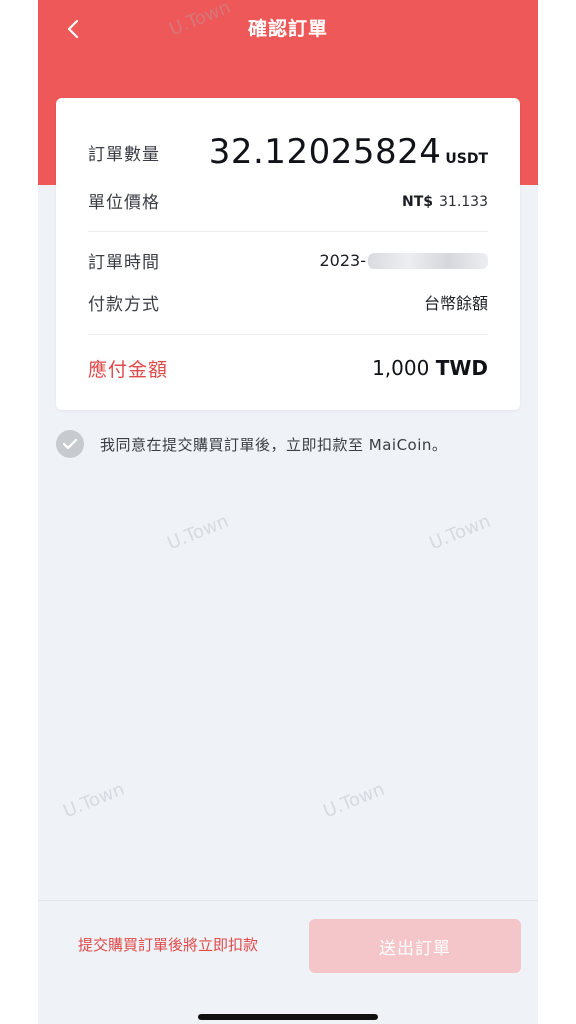 Image resolution: width=576 pixels, height=1024 pixels. What do you see at coordinates (463, 201) in the screenshot?
I see `unit-price-value: 31.133` at bounding box center [463, 201].